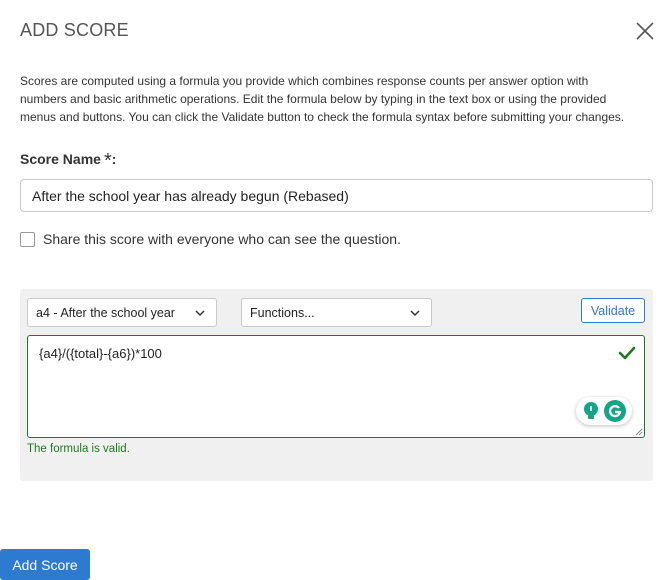  I want to click on score-name-label-text: Score Name, so click(60, 159).